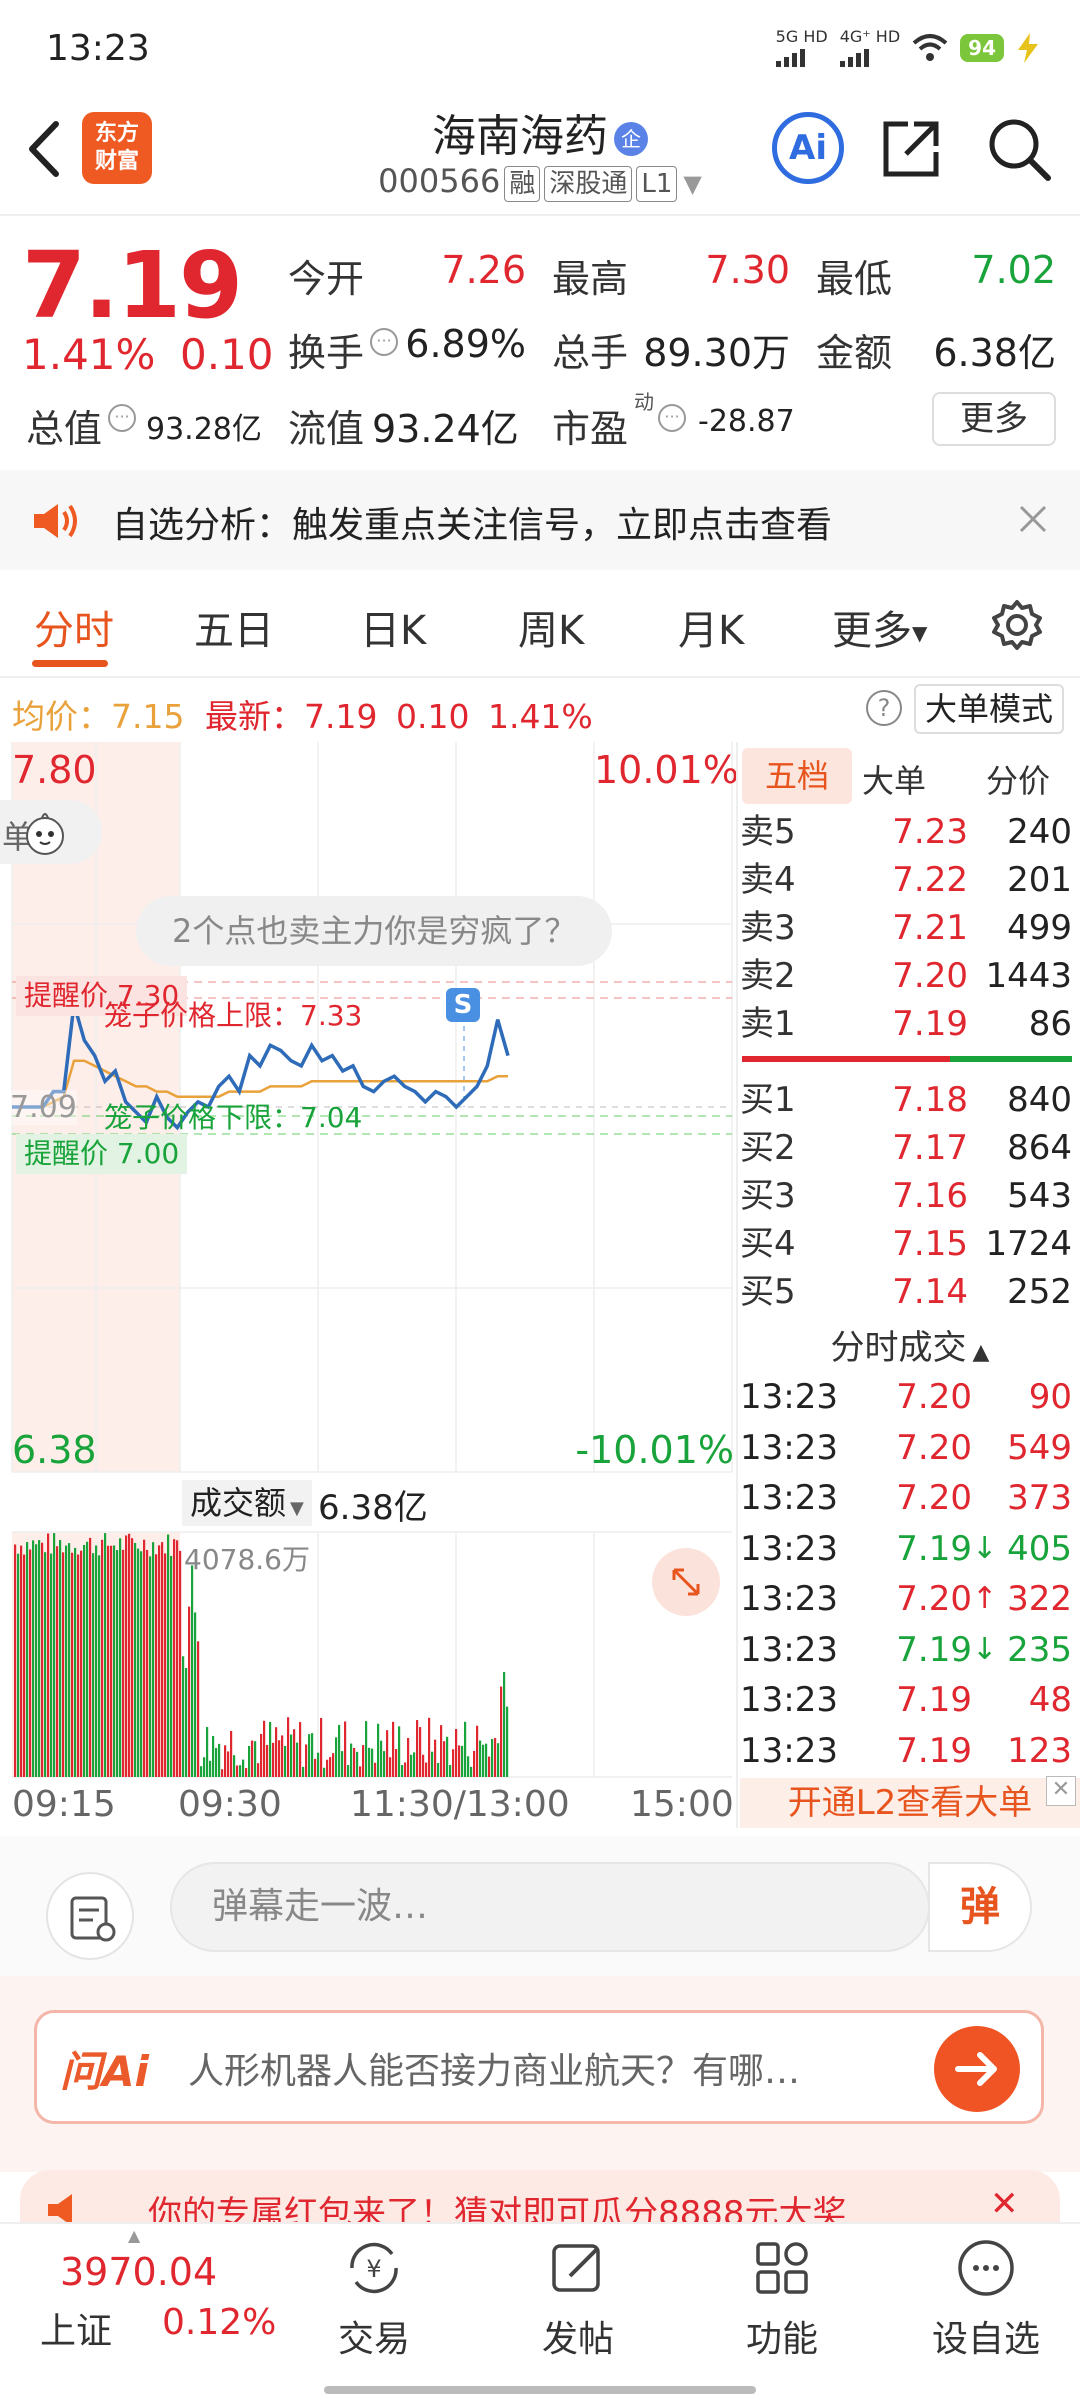 This screenshot has width=1080, height=2400. Describe the element at coordinates (1050, 1024) in the screenshot. I see `ask-volume-5: 86` at that location.